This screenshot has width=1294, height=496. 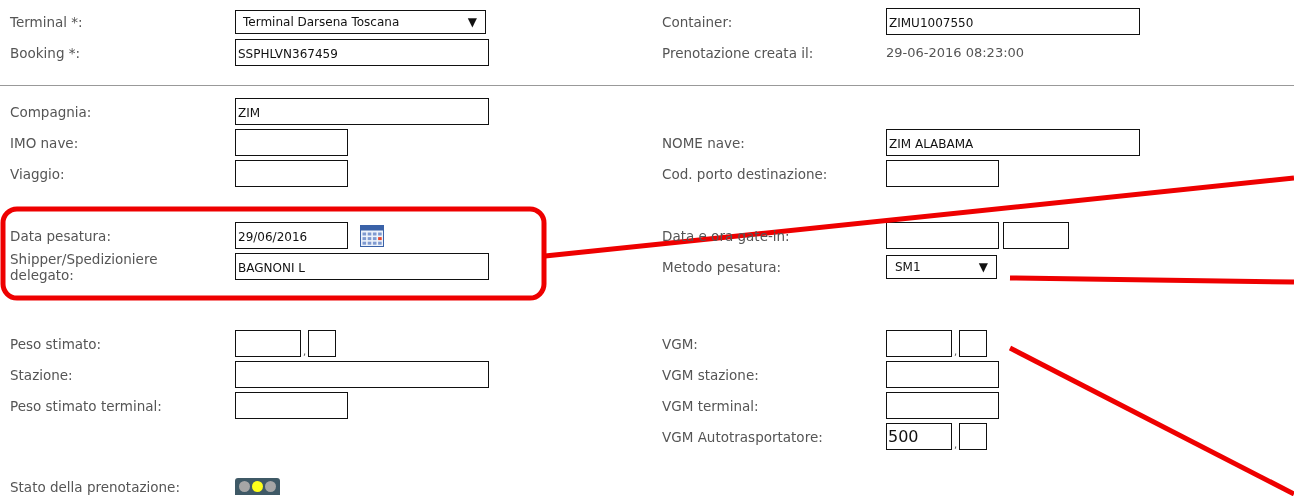 What do you see at coordinates (1013, 142) in the screenshot?
I see `input-field: ZIM ALABAMA` at bounding box center [1013, 142].